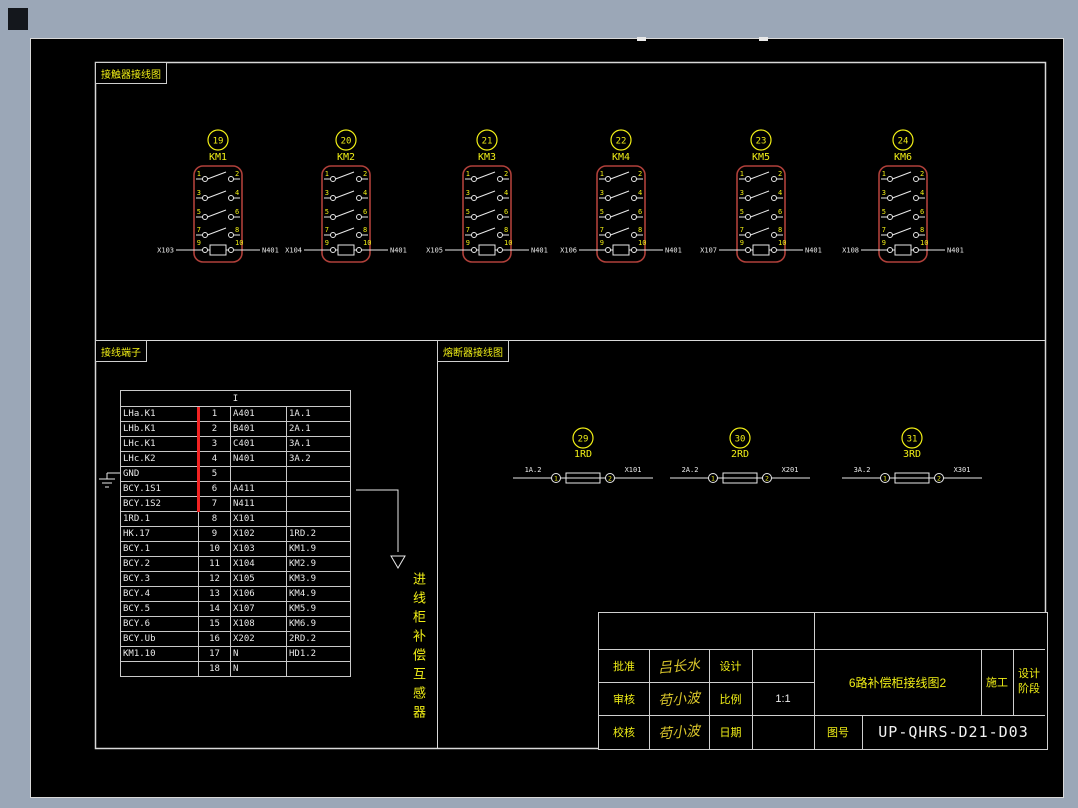 The width and height of the screenshot is (1078, 808). I want to click on terminal-cell: BCY.1S1, so click(159, 489).